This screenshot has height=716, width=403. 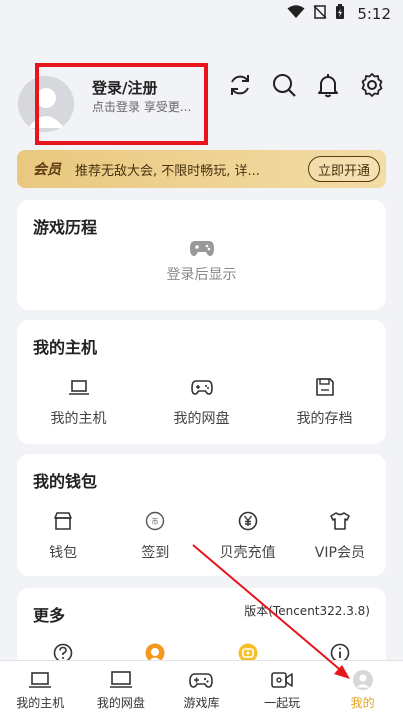 I want to click on tab-my-cloud-drive: 我的网盘, so click(x=121, y=688).